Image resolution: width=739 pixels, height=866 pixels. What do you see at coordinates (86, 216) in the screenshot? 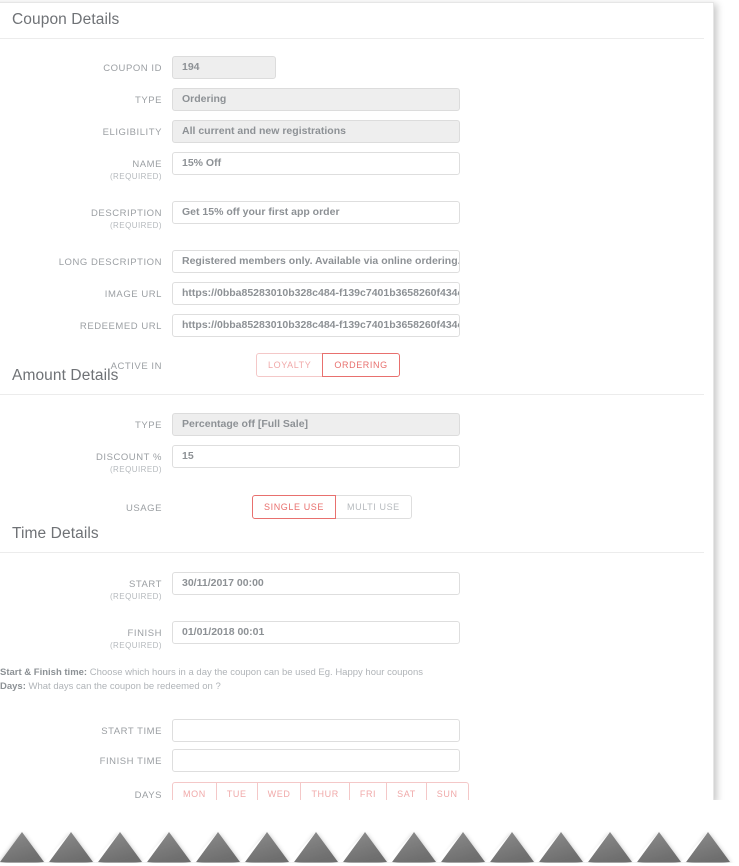
I see `label-description: DESCRIPTION (REQUIRED)` at bounding box center [86, 216].